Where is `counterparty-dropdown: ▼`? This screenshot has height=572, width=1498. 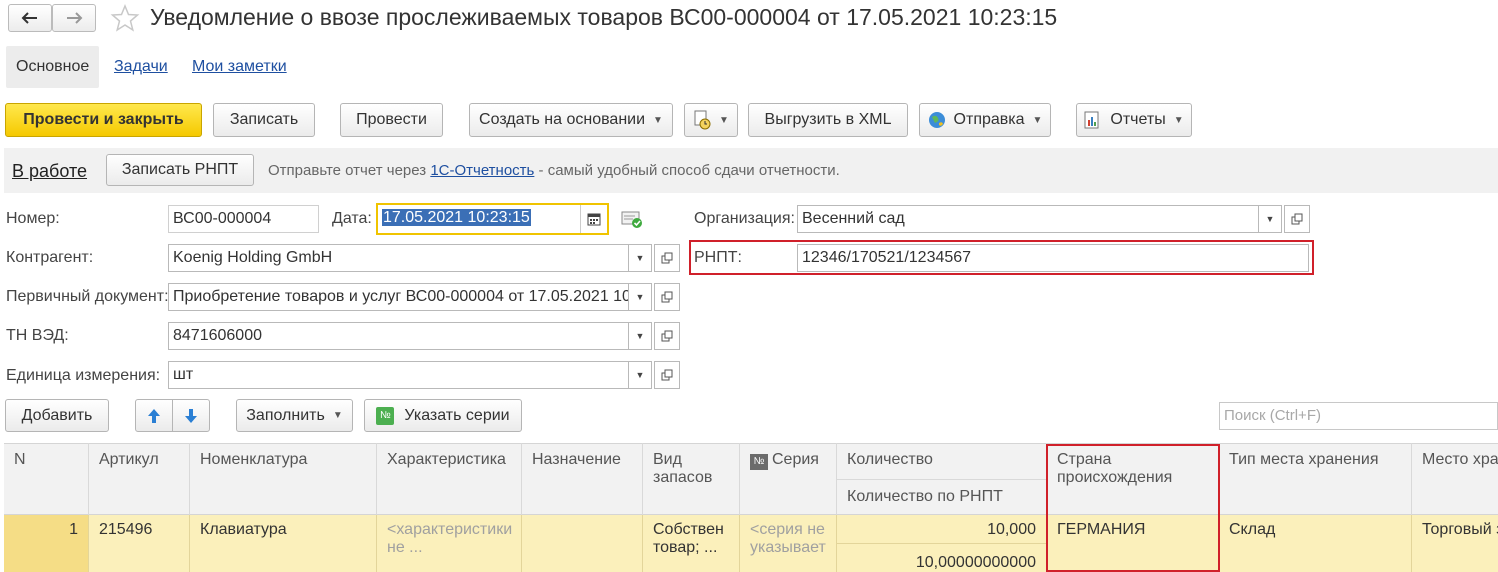
counterparty-dropdown: ▼ is located at coordinates (640, 258).